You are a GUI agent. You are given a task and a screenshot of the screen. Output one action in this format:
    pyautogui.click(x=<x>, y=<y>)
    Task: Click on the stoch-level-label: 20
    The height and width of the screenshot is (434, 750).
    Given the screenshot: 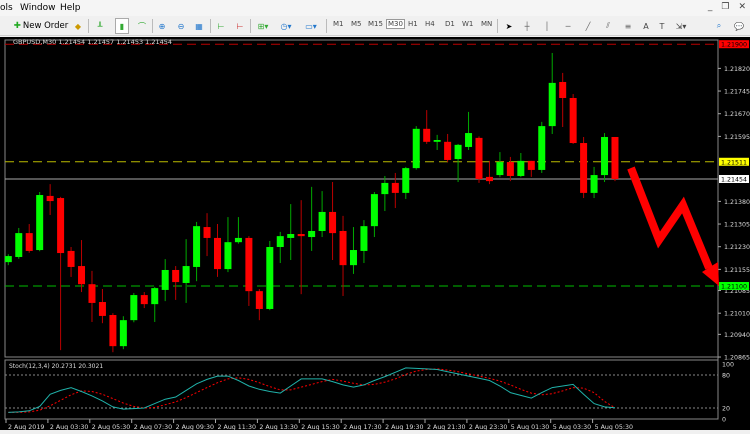 What is the action you would take?
    pyautogui.click(x=726, y=409)
    